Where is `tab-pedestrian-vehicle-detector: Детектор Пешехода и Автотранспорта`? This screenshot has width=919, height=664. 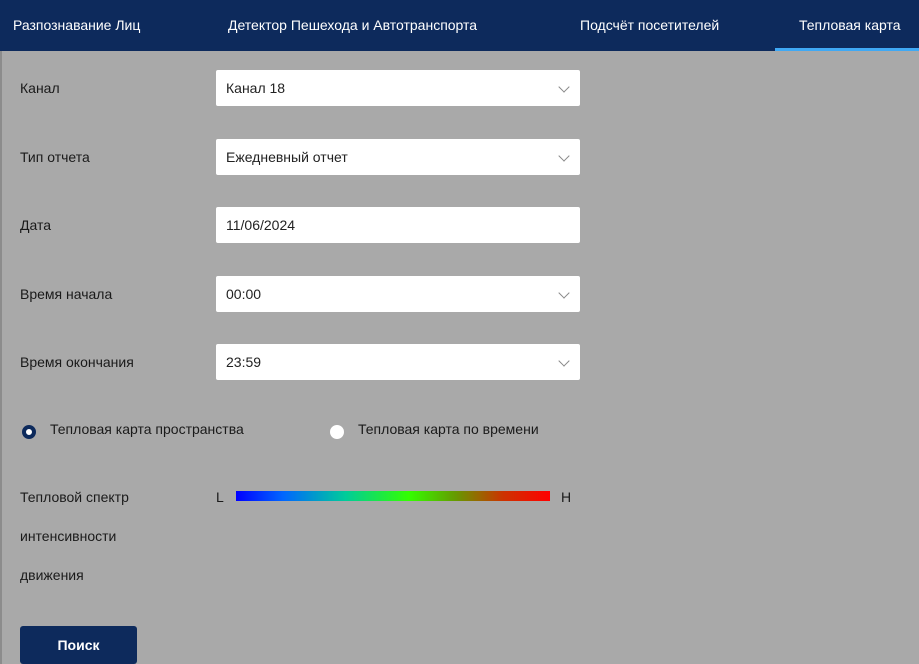
tab-pedestrian-vehicle-detector: Детектор Пешехода и Автотранспорта is located at coordinates (352, 25).